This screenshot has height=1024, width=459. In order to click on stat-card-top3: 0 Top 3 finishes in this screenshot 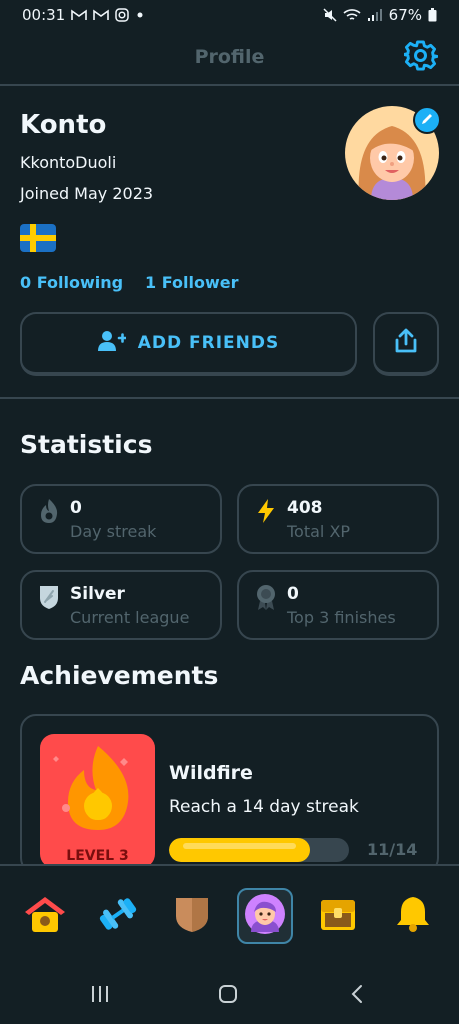, I will do `click(338, 605)`.